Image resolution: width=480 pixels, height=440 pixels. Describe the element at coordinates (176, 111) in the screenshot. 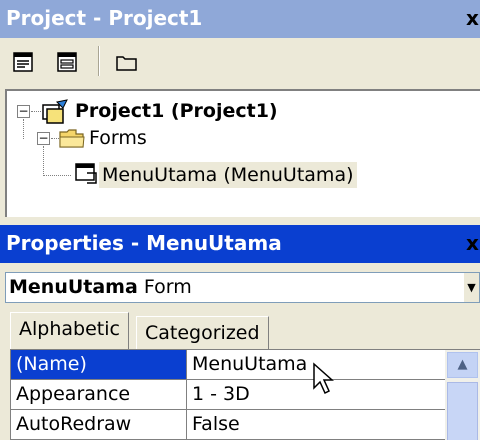

I see `tree-root-label: Project1 (Project1)` at that location.